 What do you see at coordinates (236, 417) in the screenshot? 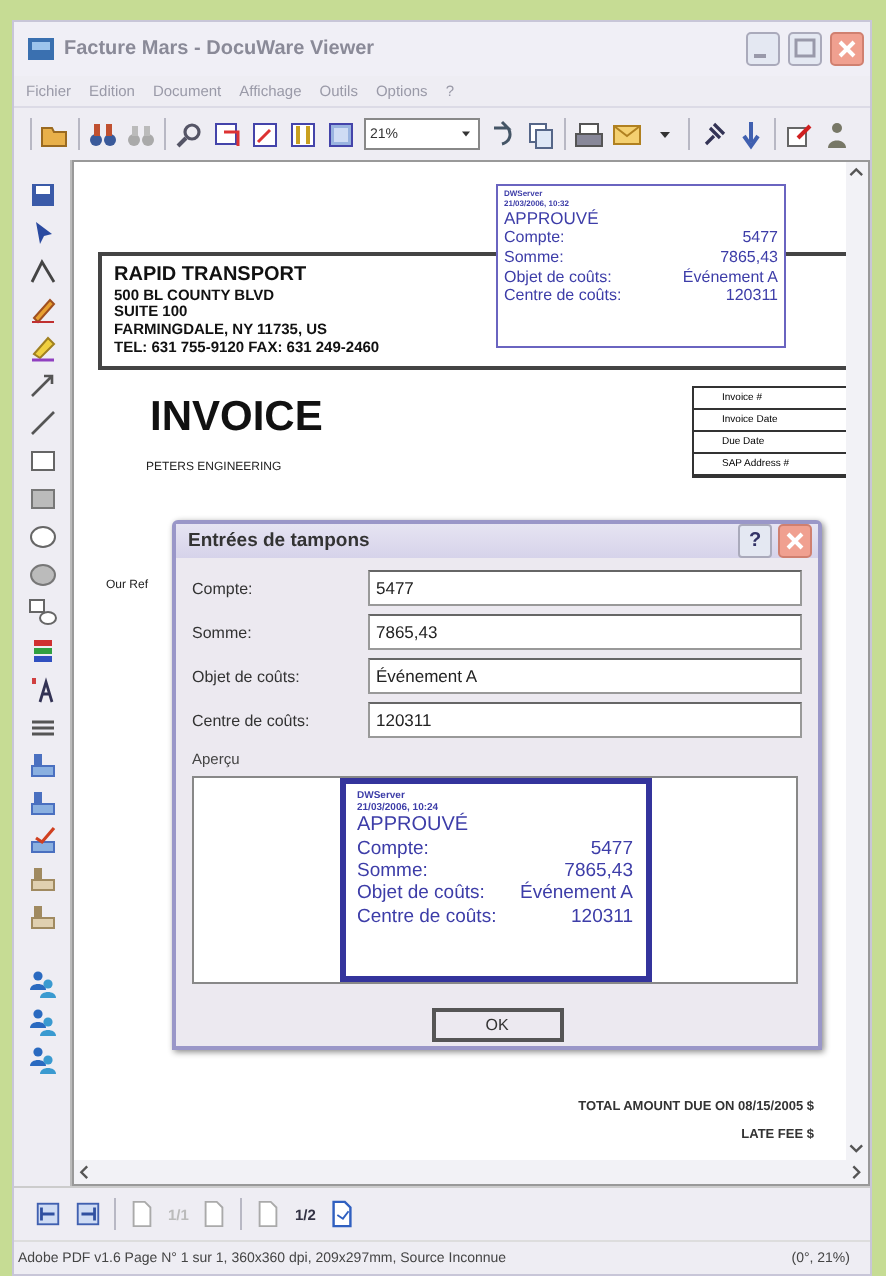
I see `invoice-title: INVOICE` at bounding box center [236, 417].